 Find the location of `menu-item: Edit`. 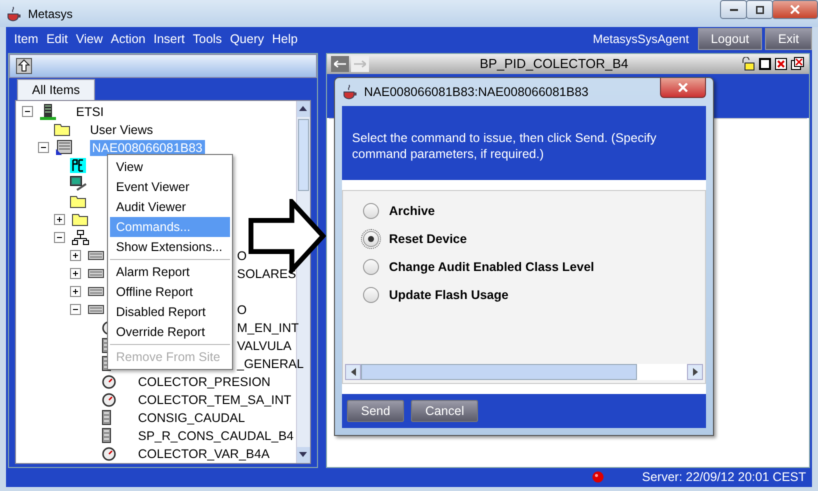

menu-item: Edit is located at coordinates (57, 39).